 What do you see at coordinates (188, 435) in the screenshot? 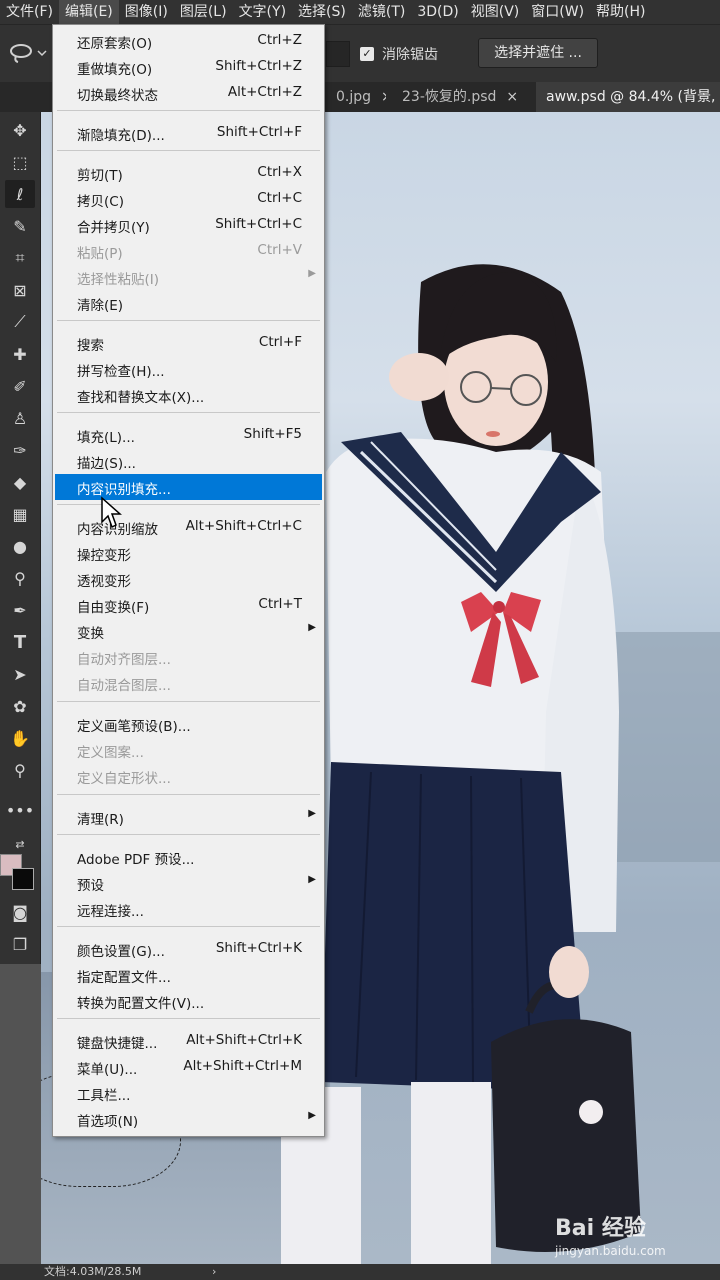
I see `edit-menu-item: 填充(L)... Shift+F5` at bounding box center [188, 435].